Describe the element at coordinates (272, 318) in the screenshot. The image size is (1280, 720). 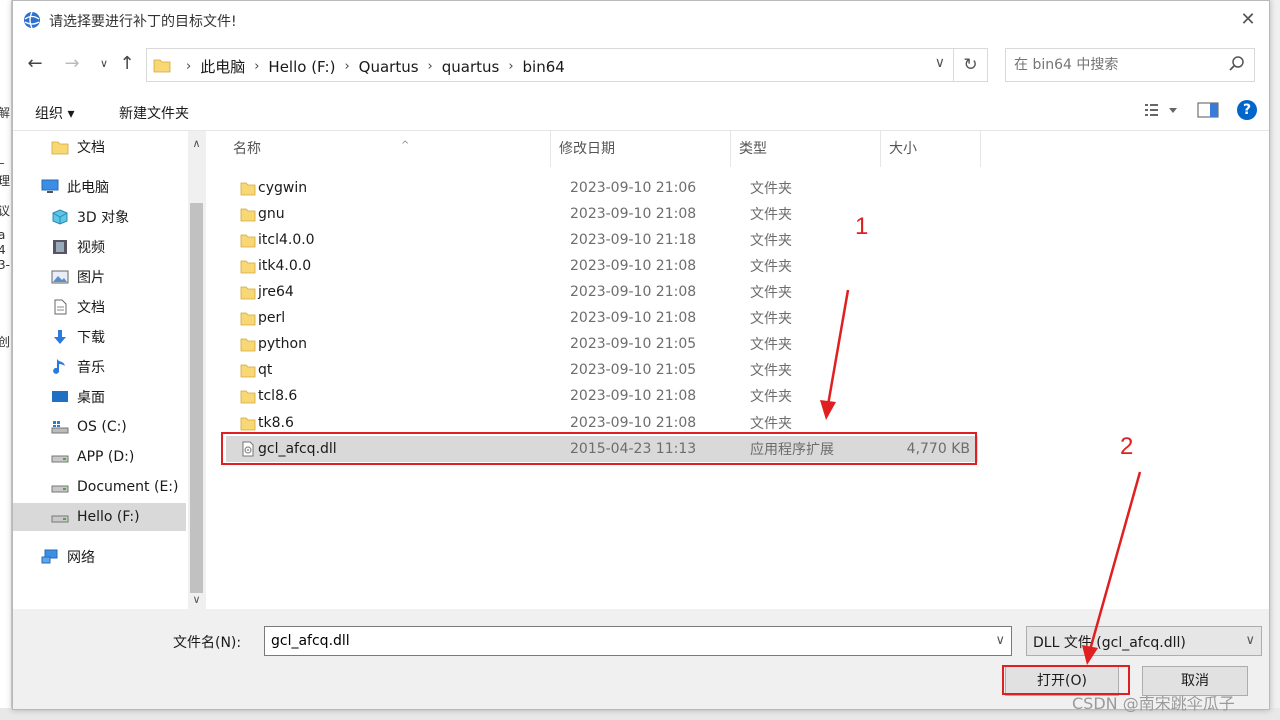
I see `file-name: perl` at that location.